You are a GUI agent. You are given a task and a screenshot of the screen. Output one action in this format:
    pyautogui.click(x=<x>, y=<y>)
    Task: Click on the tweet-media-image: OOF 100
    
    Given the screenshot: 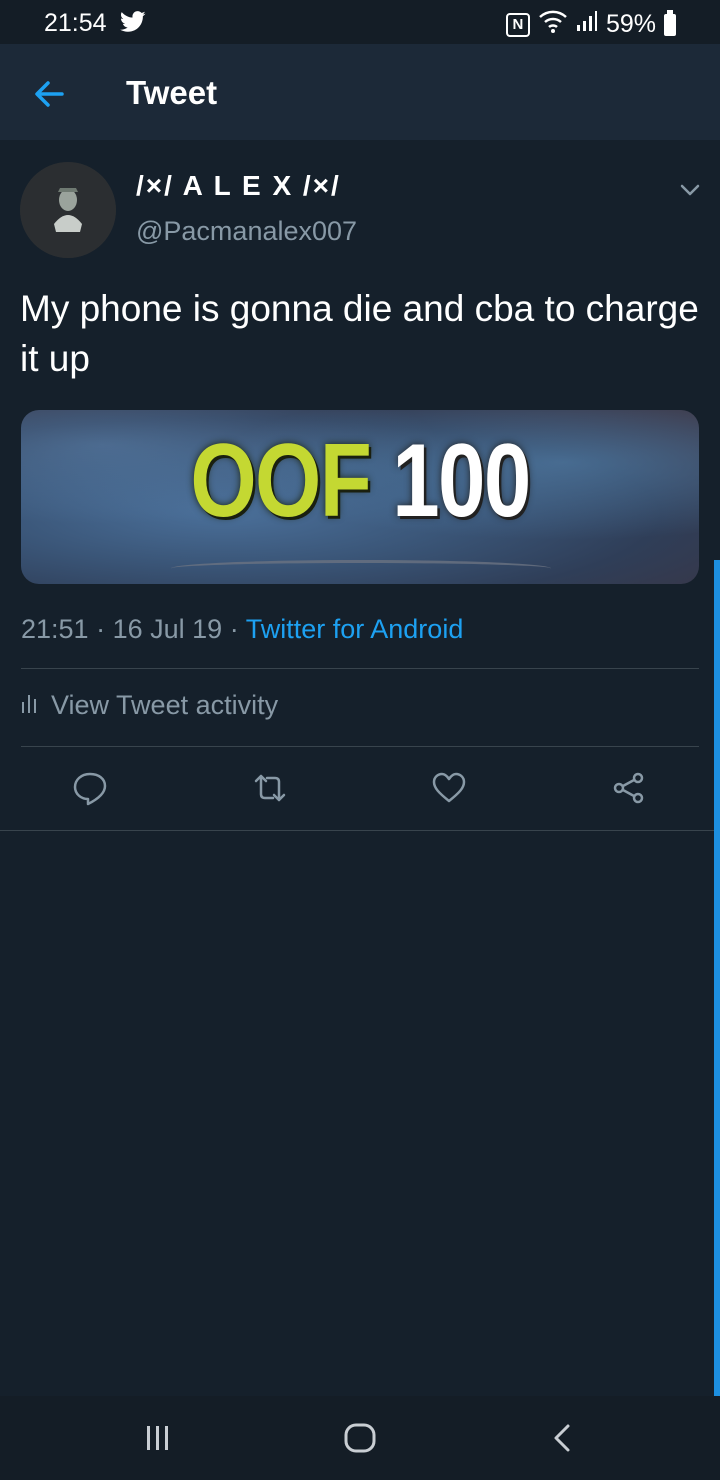 What is the action you would take?
    pyautogui.click(x=360, y=497)
    